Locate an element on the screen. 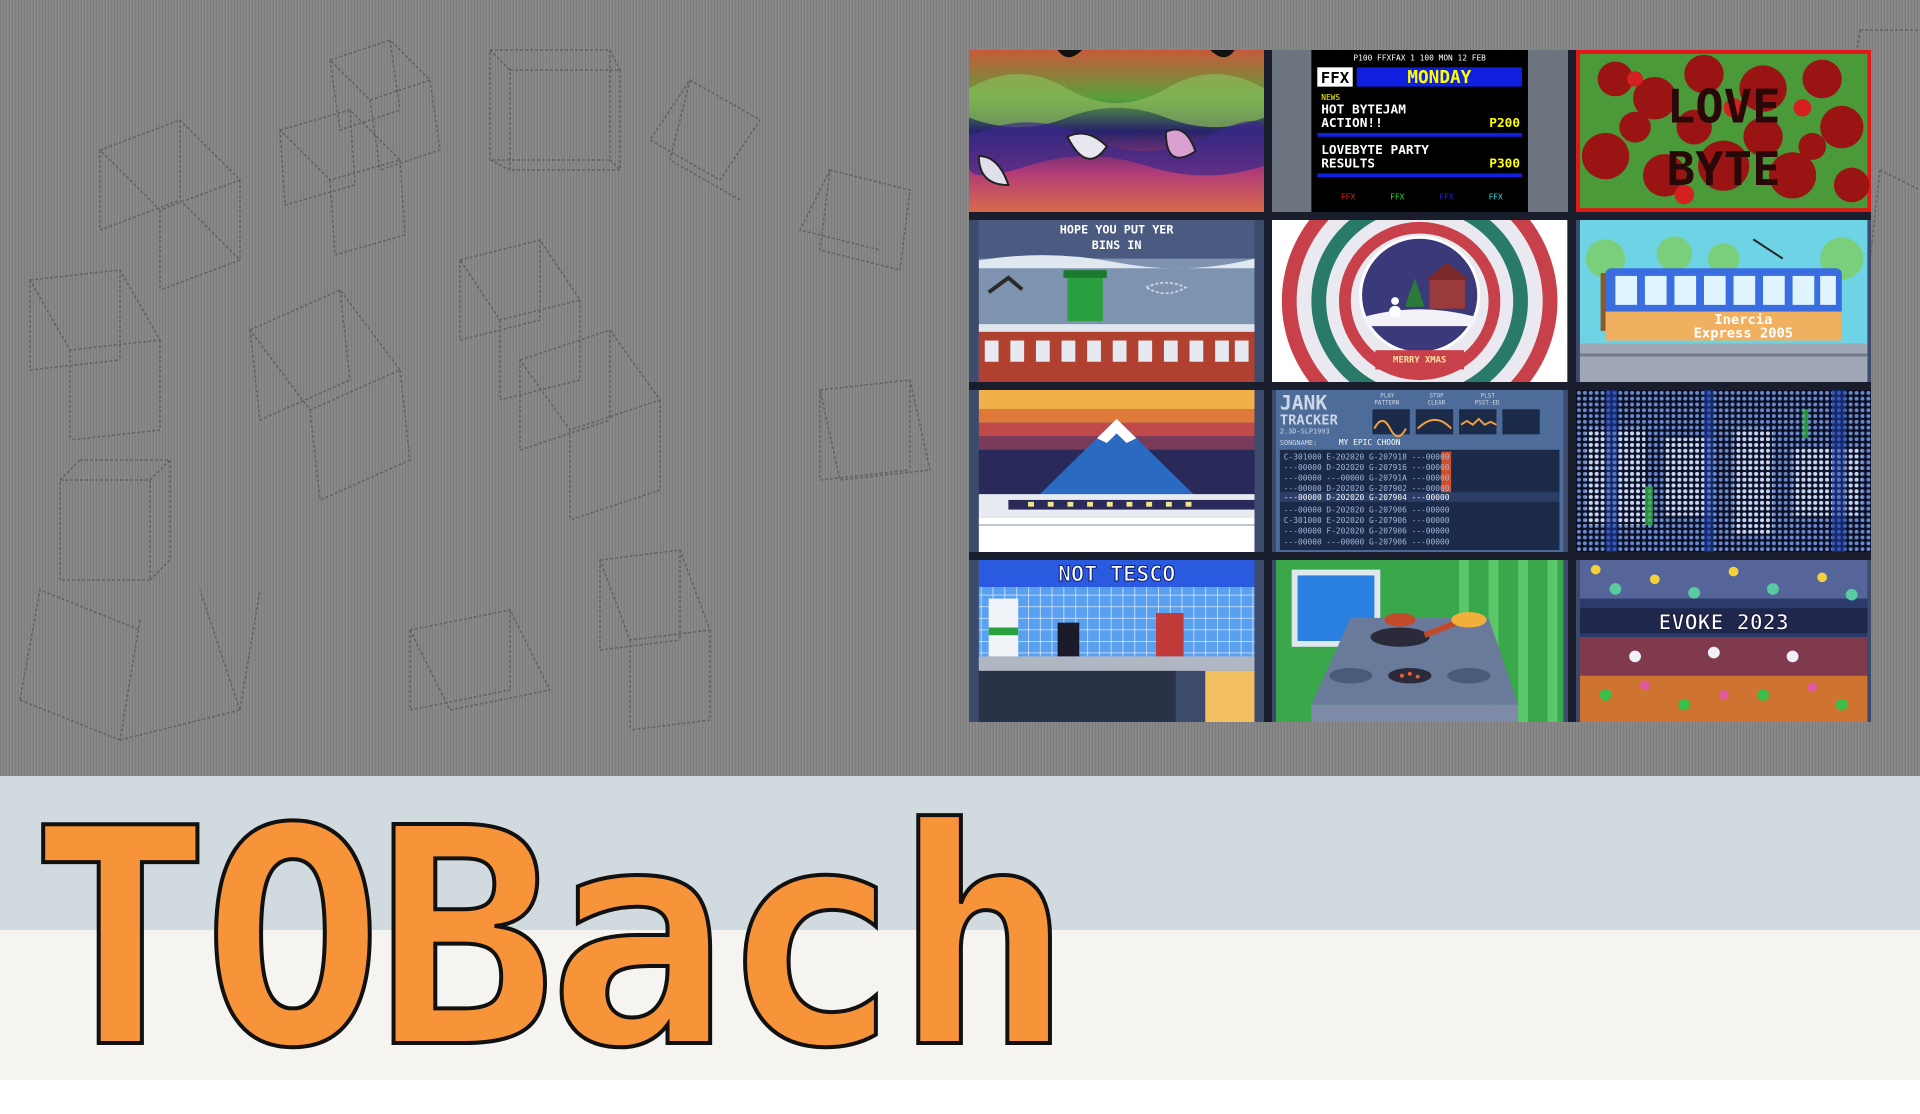 The width and height of the screenshot is (1920, 1114). thumb-shop: NOT TESCO is located at coordinates (1117, 641).